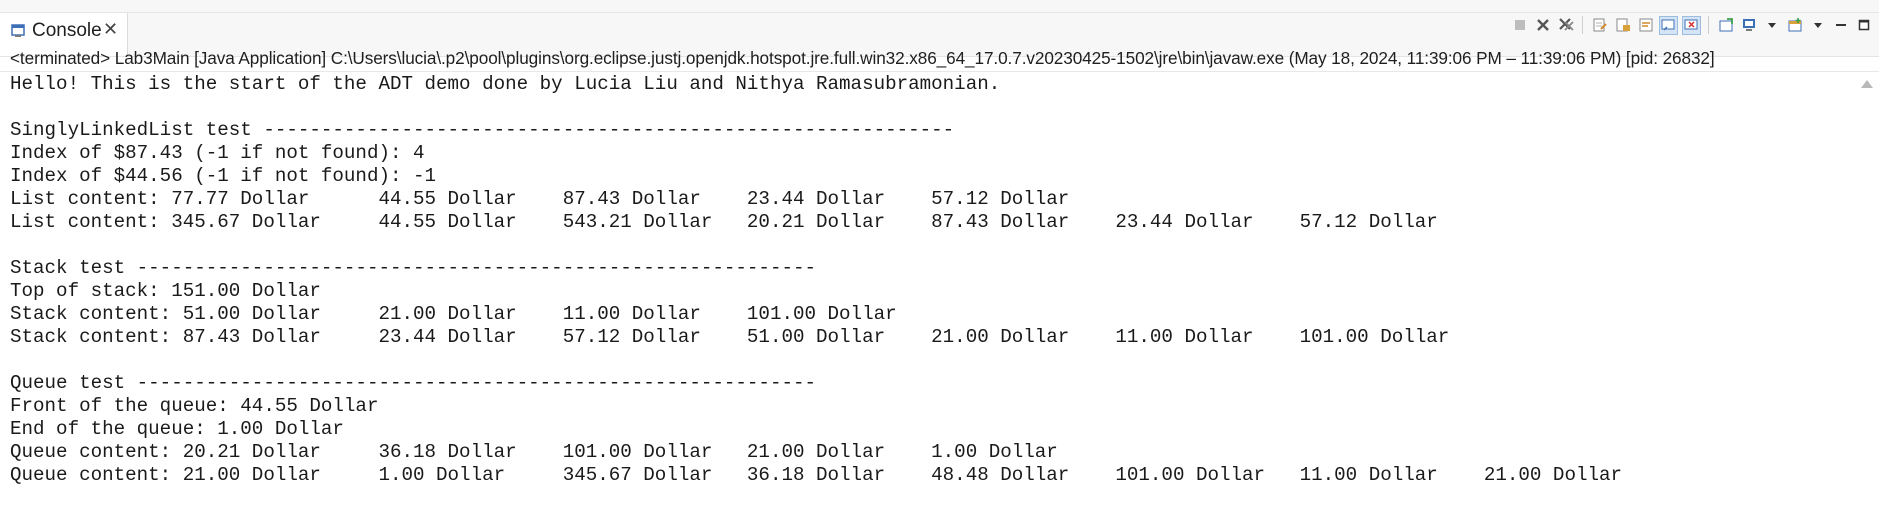 Image resolution: width=1879 pixels, height=513 pixels. What do you see at coordinates (1794, 25) in the screenshot?
I see `open-console-icon` at bounding box center [1794, 25].